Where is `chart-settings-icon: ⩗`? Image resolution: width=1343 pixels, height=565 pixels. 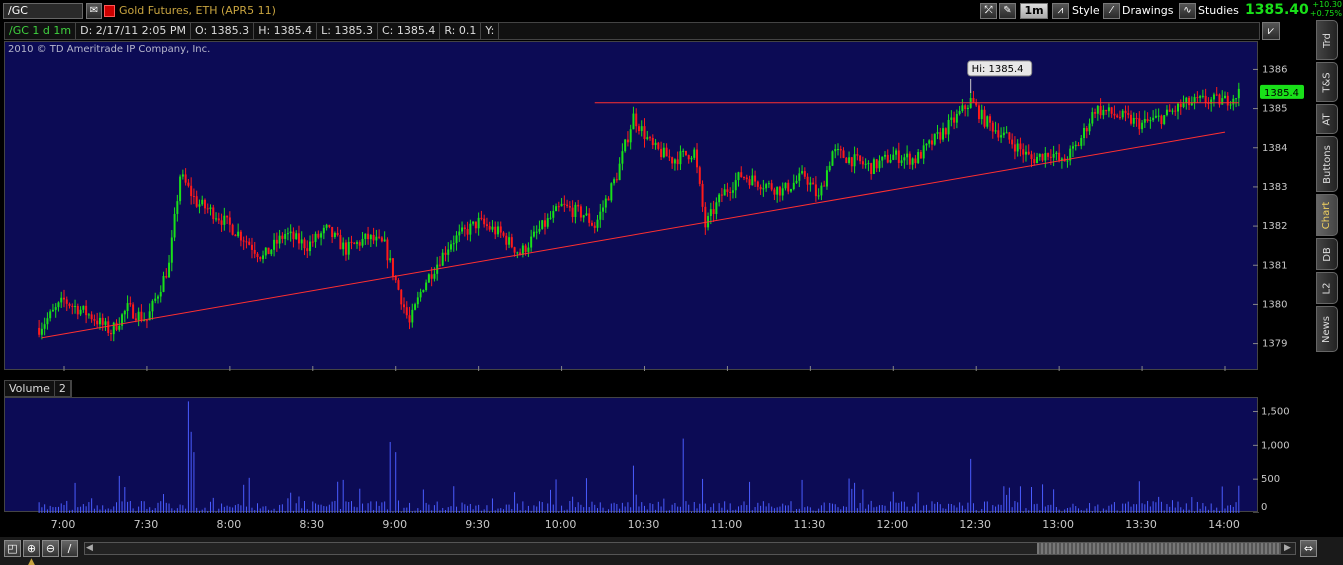 chart-settings-icon: ⩗ is located at coordinates (1271, 31).